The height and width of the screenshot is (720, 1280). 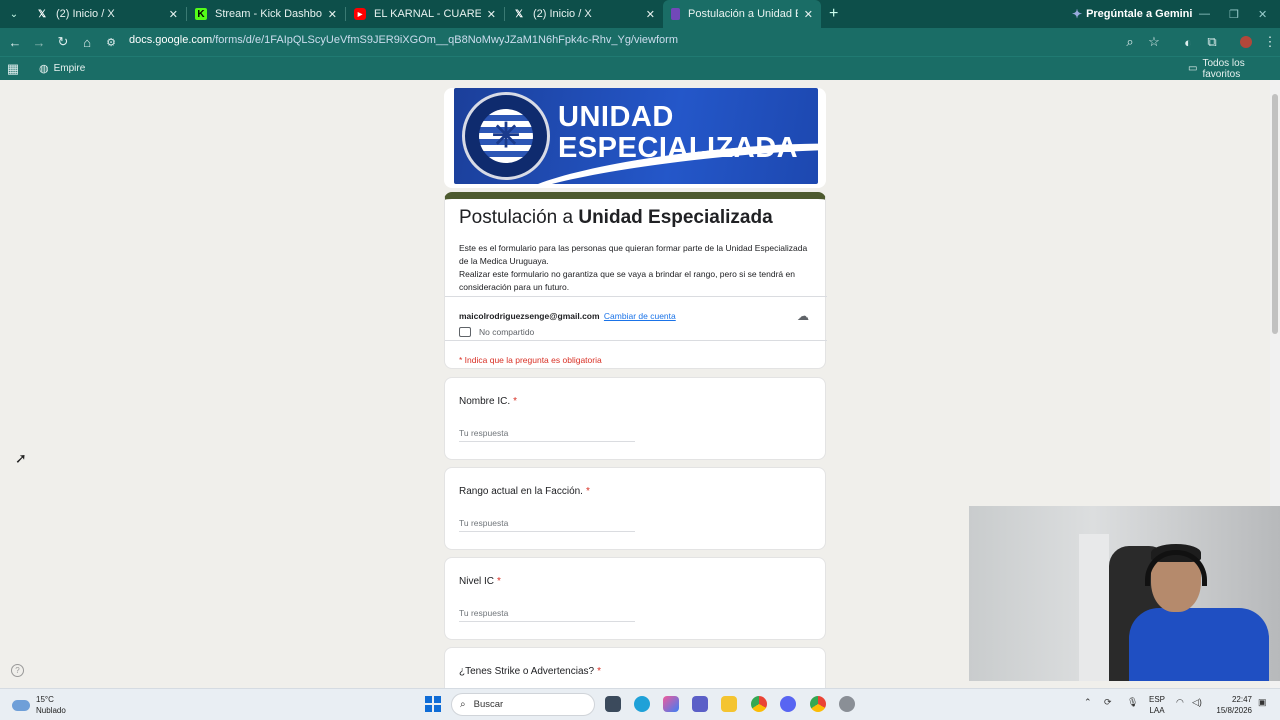 I want to click on globe-icon: ◍, so click(x=44, y=69).